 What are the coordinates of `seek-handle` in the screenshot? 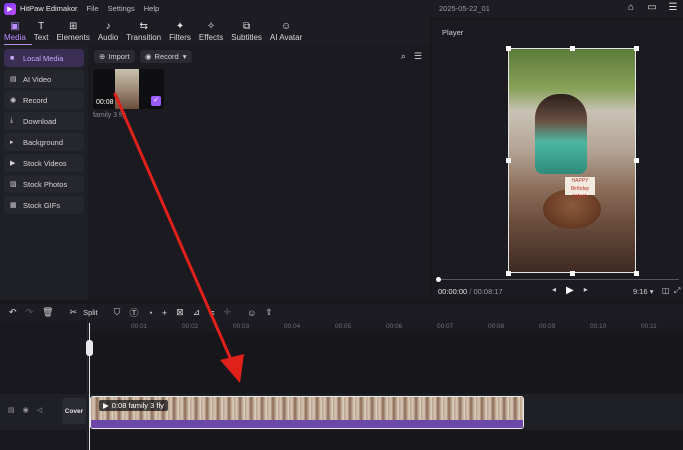 It's located at (438, 279).